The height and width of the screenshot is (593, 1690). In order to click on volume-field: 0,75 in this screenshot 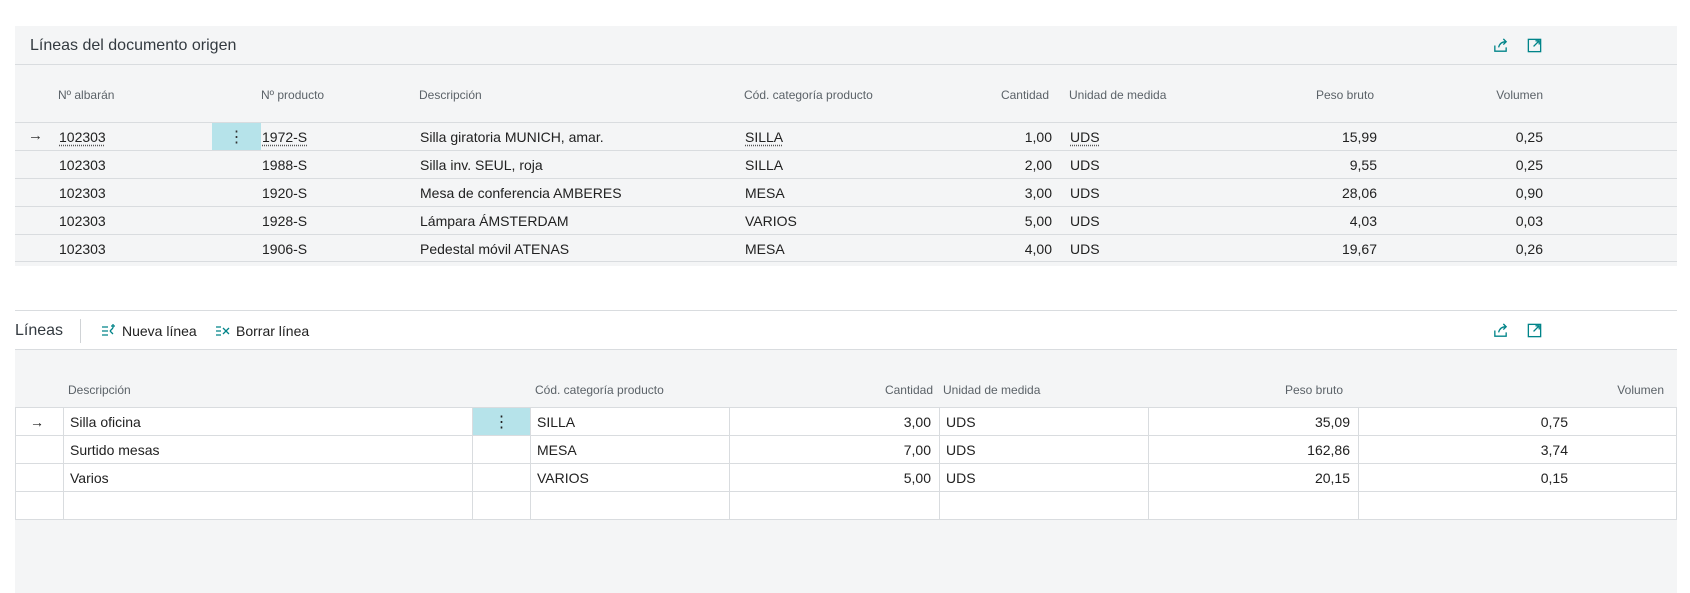, I will do `click(1467, 421)`.